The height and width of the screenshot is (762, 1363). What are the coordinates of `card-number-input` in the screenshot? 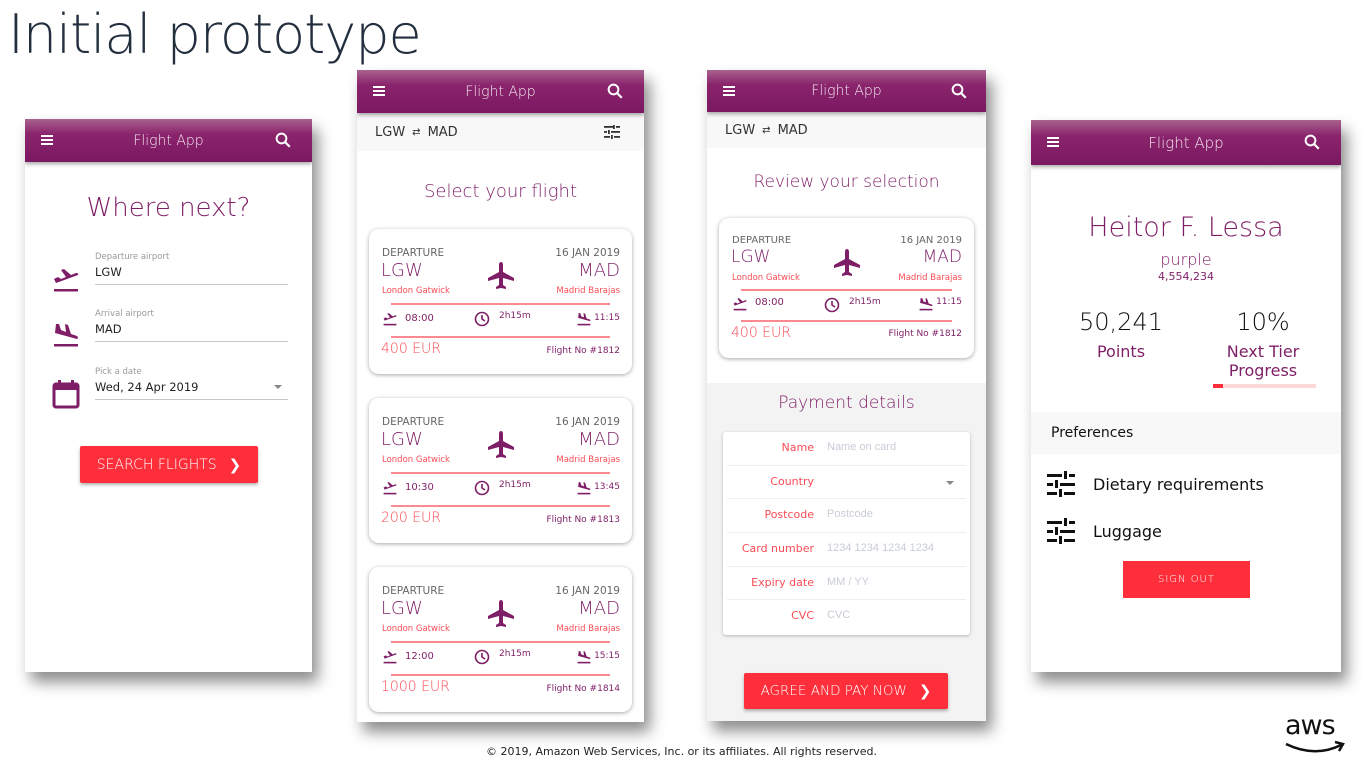 It's located at (897, 548).